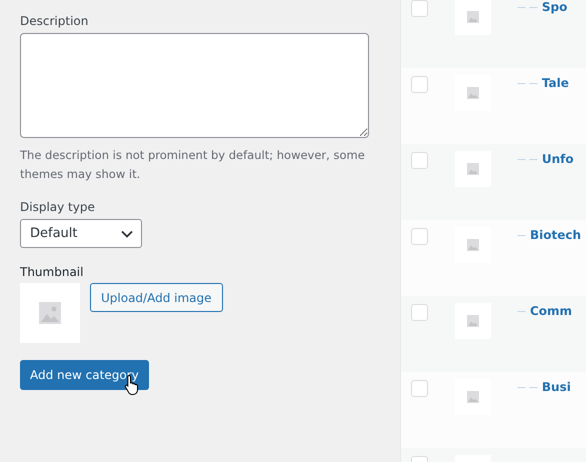 This screenshot has width=586, height=462. What do you see at coordinates (551, 311) in the screenshot?
I see `category-name-link: Comm` at bounding box center [551, 311].